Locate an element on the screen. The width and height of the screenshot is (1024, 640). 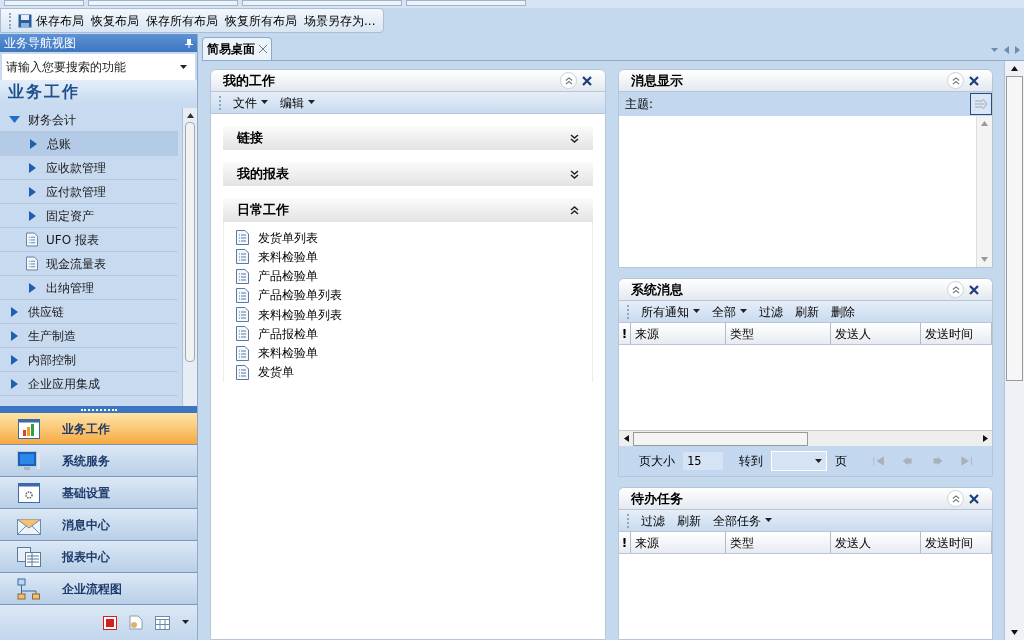
splitter is located at coordinates (98, 409).